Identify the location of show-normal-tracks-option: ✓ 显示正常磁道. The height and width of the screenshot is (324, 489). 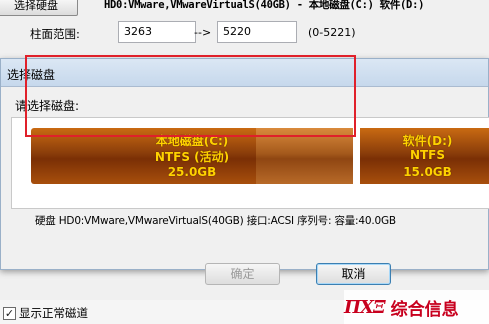
(45, 313).